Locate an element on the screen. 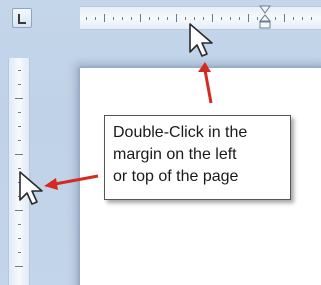  horizontal-ruler is located at coordinates (200, 18).